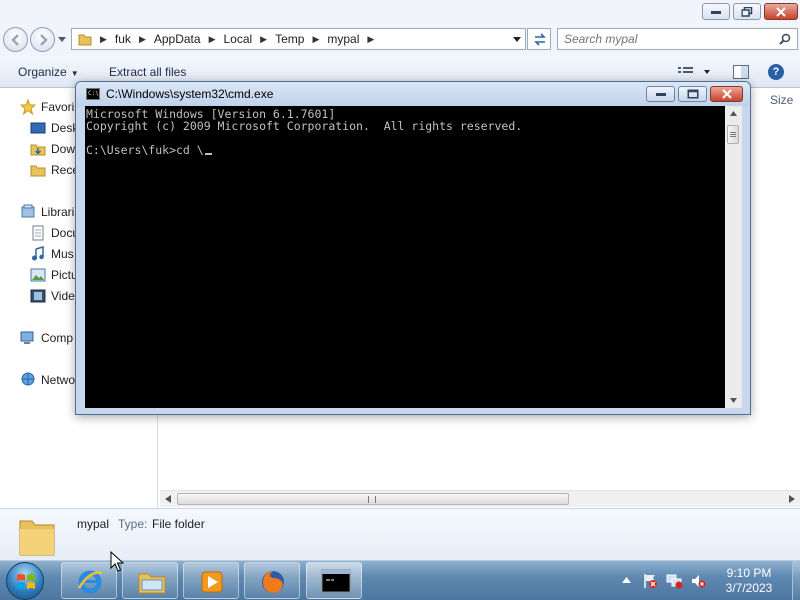 The image size is (800, 600). I want to click on nav-network: Netwo, so click(47, 380).